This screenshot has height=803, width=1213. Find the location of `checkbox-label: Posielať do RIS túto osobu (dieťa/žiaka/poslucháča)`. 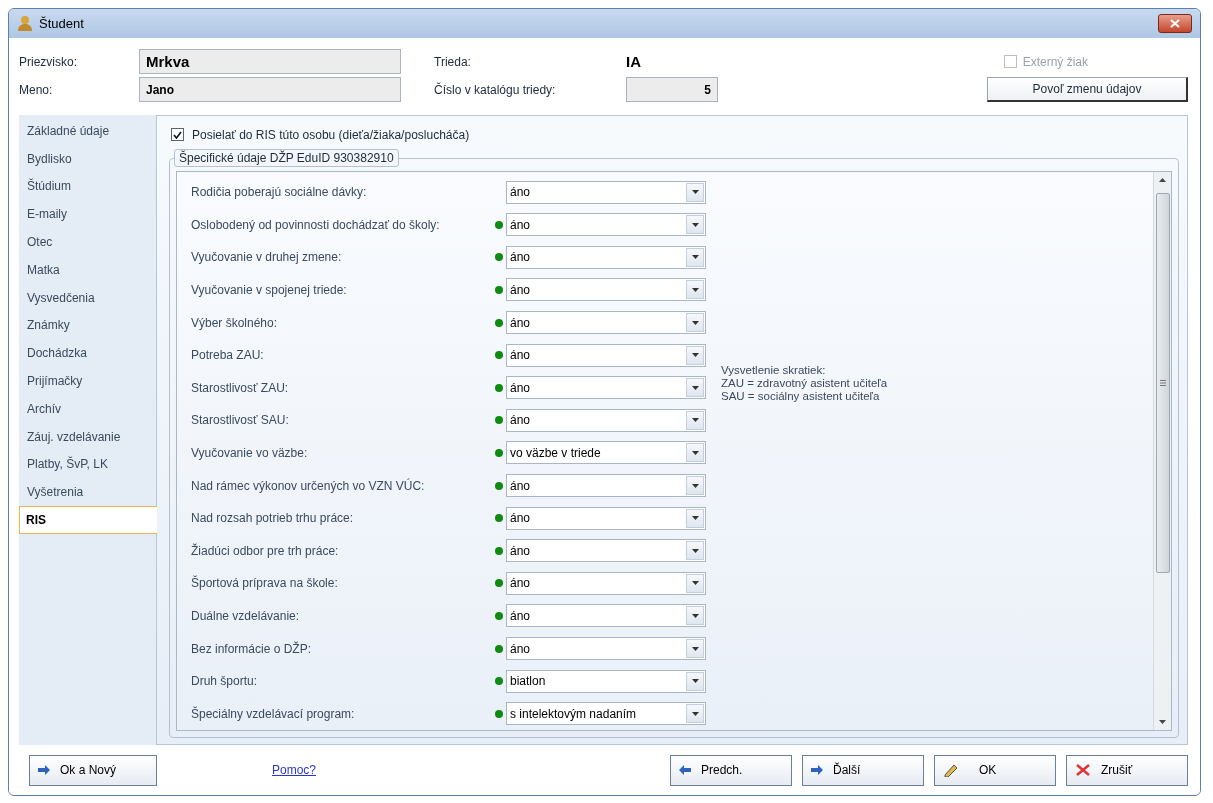

checkbox-label: Posielať do RIS túto osobu (dieťa/žiaka/poslucháča) is located at coordinates (331, 134).